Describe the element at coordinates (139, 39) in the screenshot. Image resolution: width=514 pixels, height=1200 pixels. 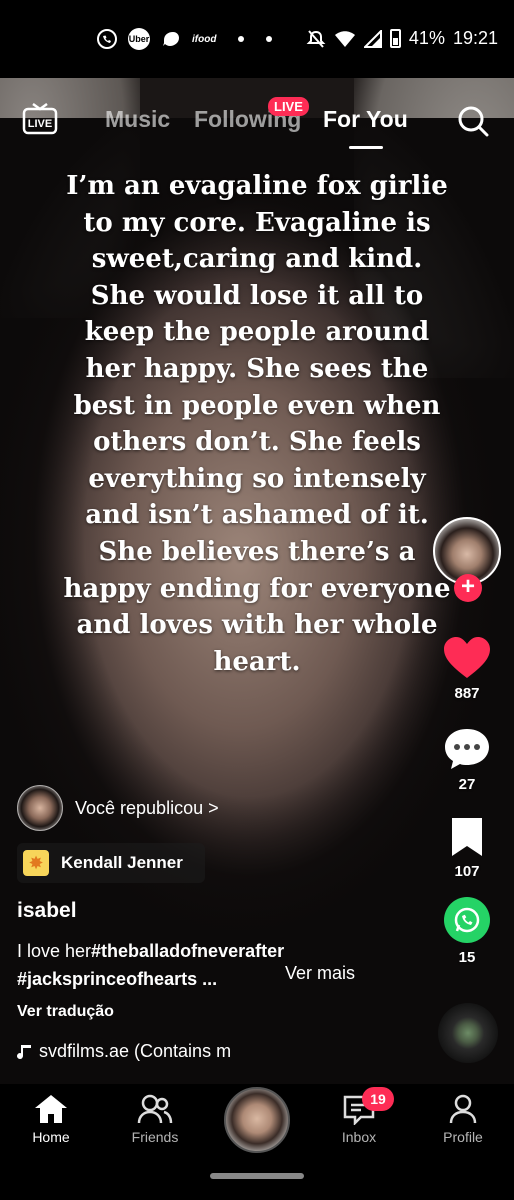
I see `uber-icon: Uber` at that location.